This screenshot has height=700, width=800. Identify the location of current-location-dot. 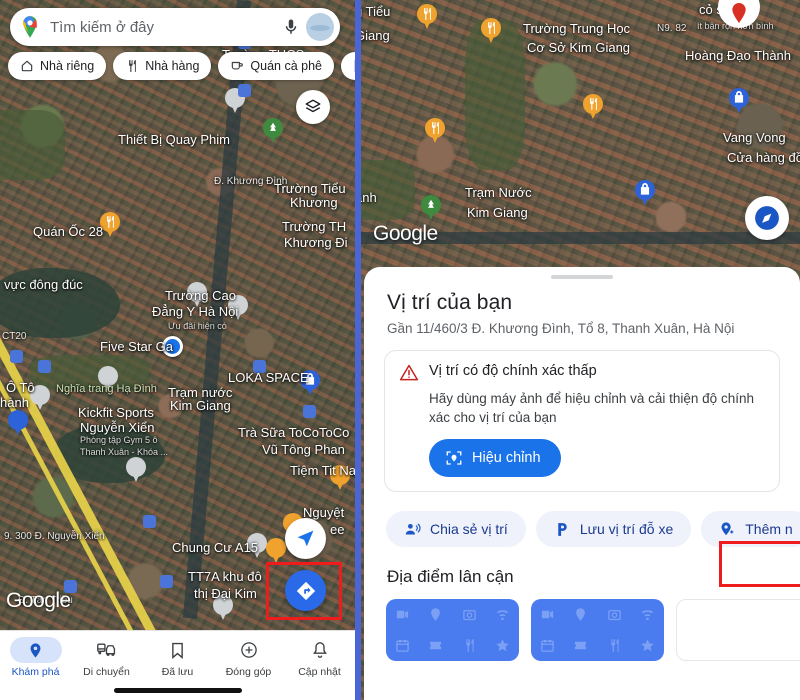
(172, 346).